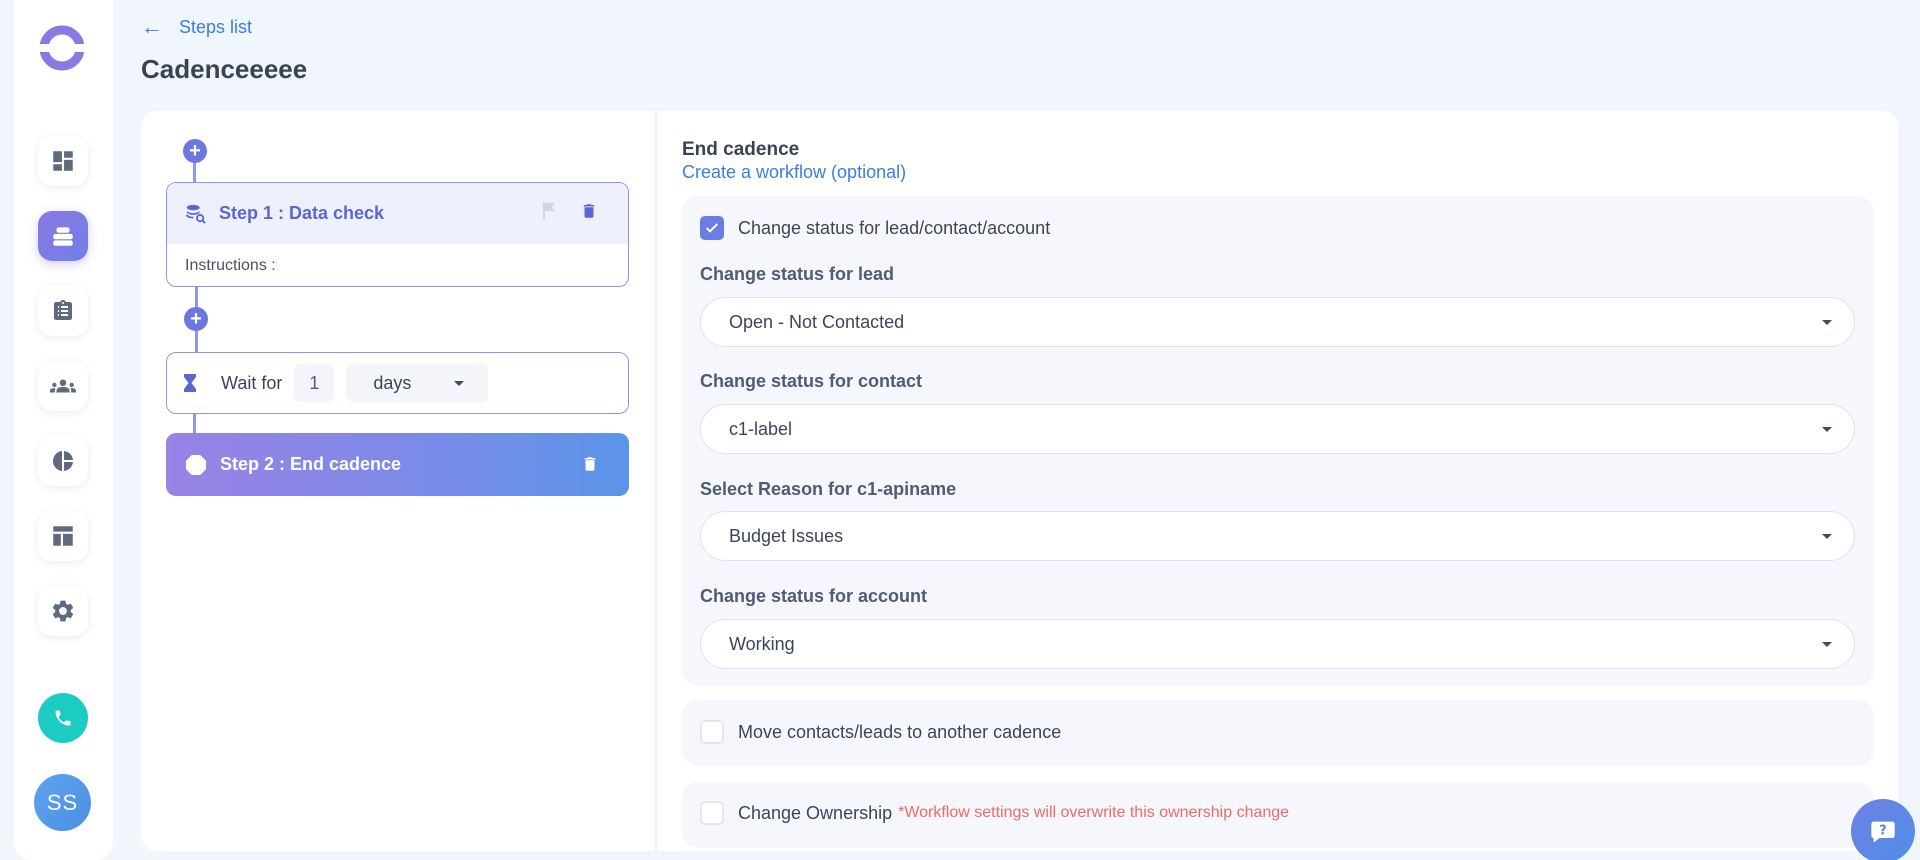 This screenshot has width=1920, height=860. Describe the element at coordinates (314, 383) in the screenshot. I see `wait-days-input: 1` at that location.